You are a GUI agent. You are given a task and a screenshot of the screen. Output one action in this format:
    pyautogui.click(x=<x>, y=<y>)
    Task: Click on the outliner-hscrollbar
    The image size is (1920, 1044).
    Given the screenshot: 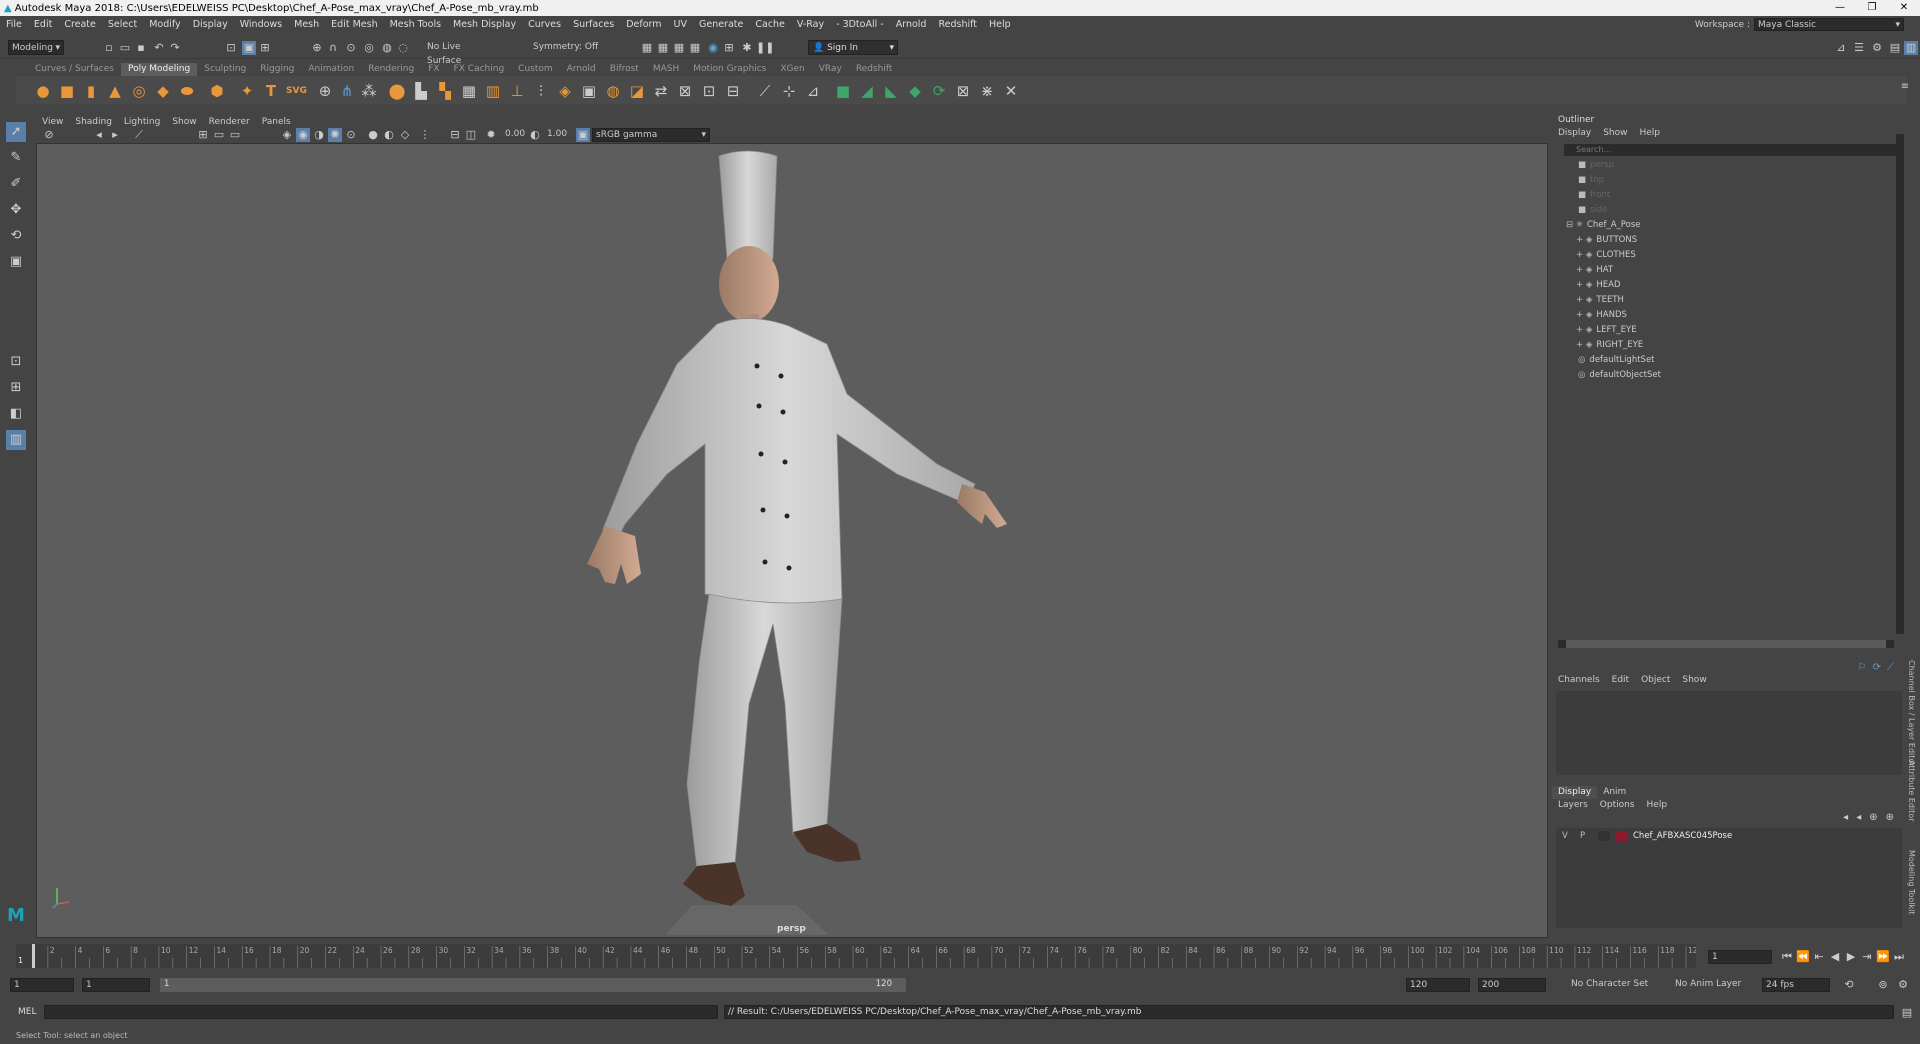 What is the action you would take?
    pyautogui.click(x=1726, y=644)
    